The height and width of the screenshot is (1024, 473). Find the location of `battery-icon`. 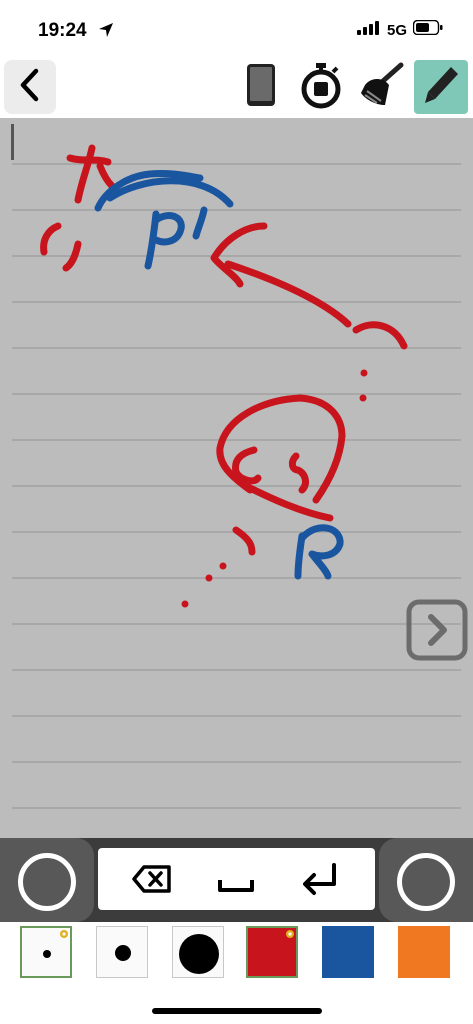

battery-icon is located at coordinates (427, 29).